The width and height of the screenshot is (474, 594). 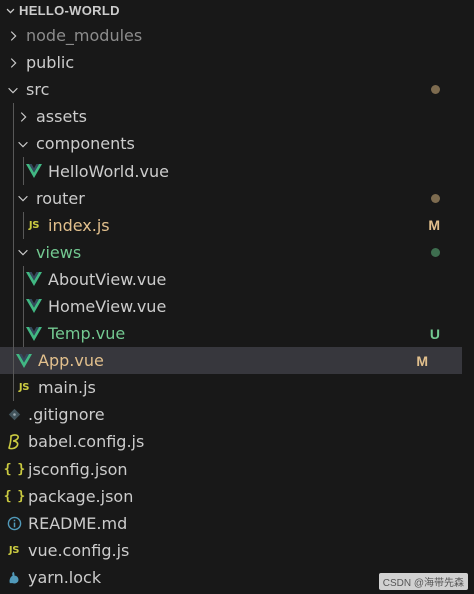 I want to click on tree-file-readme-md: README.md, so click(x=237, y=523).